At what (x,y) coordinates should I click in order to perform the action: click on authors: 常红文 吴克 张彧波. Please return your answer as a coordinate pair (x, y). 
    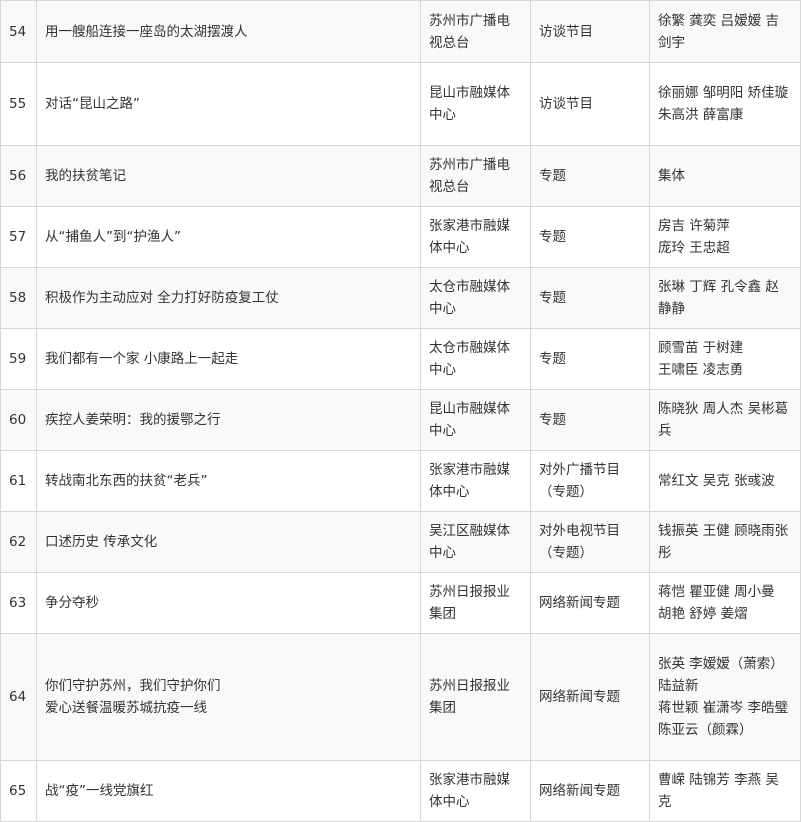
    Looking at the image, I should click on (725, 481).